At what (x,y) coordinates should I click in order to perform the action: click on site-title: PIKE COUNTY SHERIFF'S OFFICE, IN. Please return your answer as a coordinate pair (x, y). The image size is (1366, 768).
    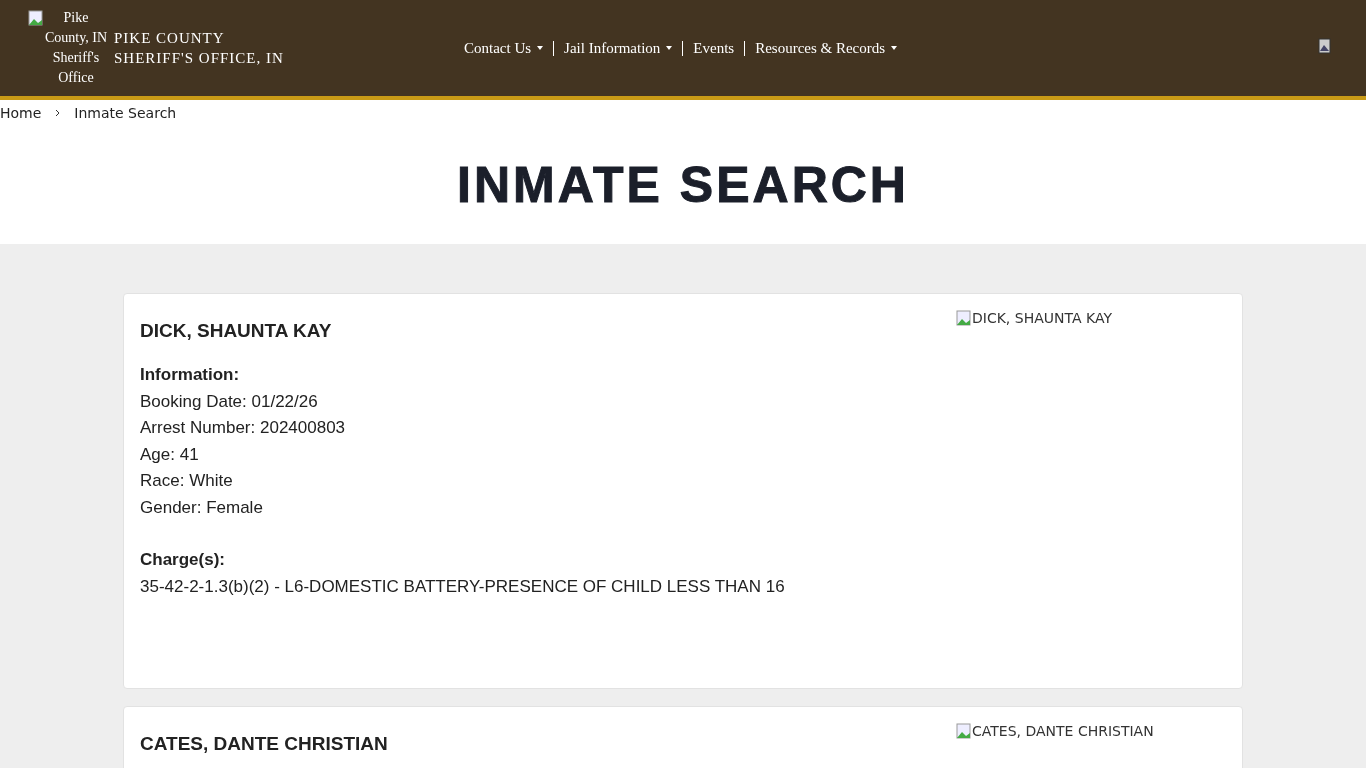
    Looking at the image, I should click on (199, 48).